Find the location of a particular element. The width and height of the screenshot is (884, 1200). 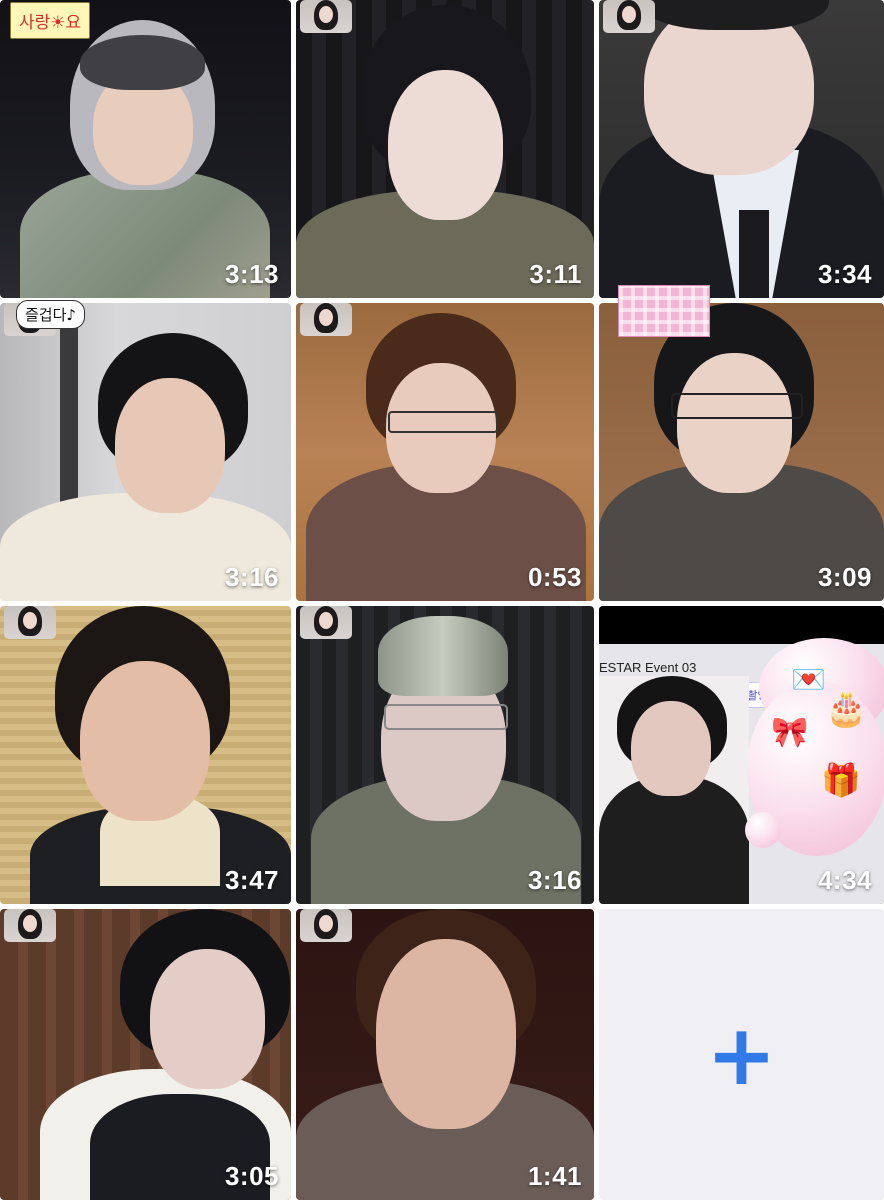

video-tile: 0:53 is located at coordinates (445, 452).